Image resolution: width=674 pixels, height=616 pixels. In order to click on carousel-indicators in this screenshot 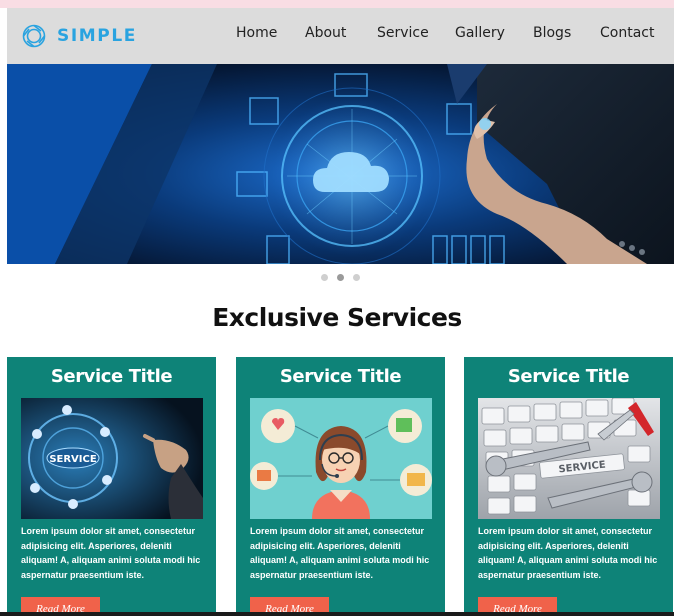, I will do `click(337, 278)`.